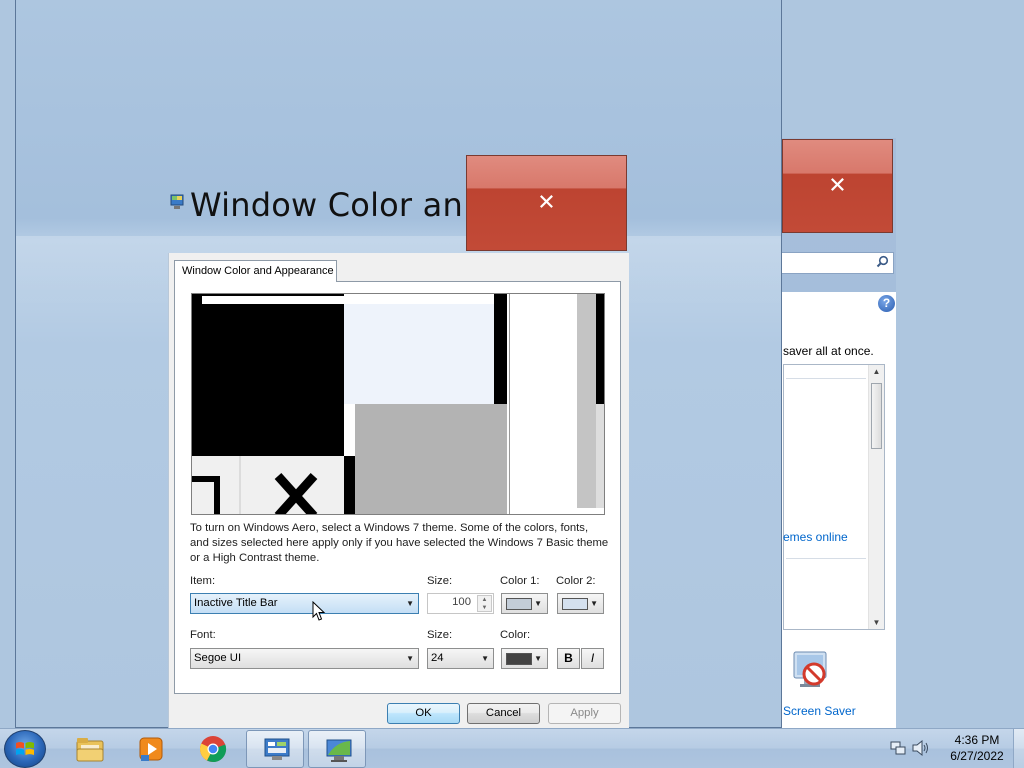 Image resolution: width=1024 pixels, height=768 pixels. I want to click on media-player-icon, so click(151, 749).